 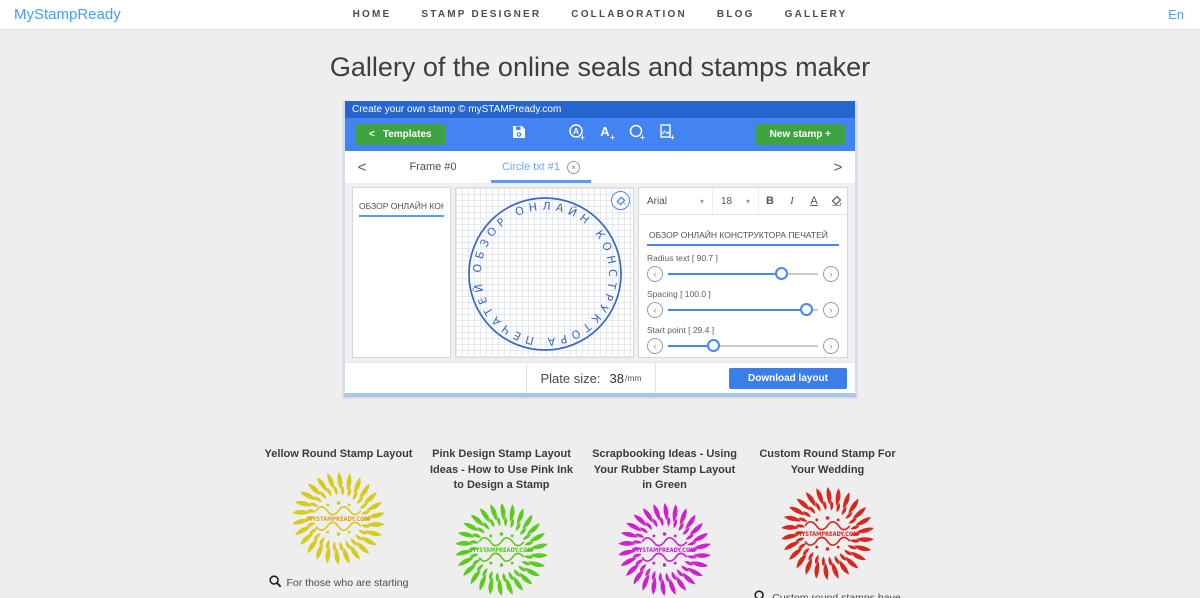 What do you see at coordinates (600, 109) in the screenshot?
I see `designer-titlebar: Create your own stamp © mySTAMPready.com` at bounding box center [600, 109].